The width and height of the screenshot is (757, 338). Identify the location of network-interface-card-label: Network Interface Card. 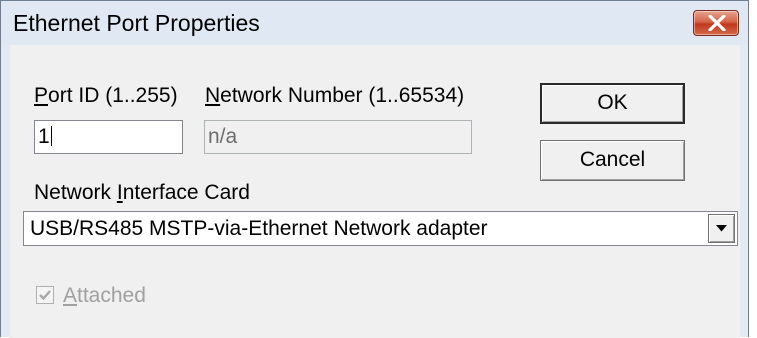
(142, 192).